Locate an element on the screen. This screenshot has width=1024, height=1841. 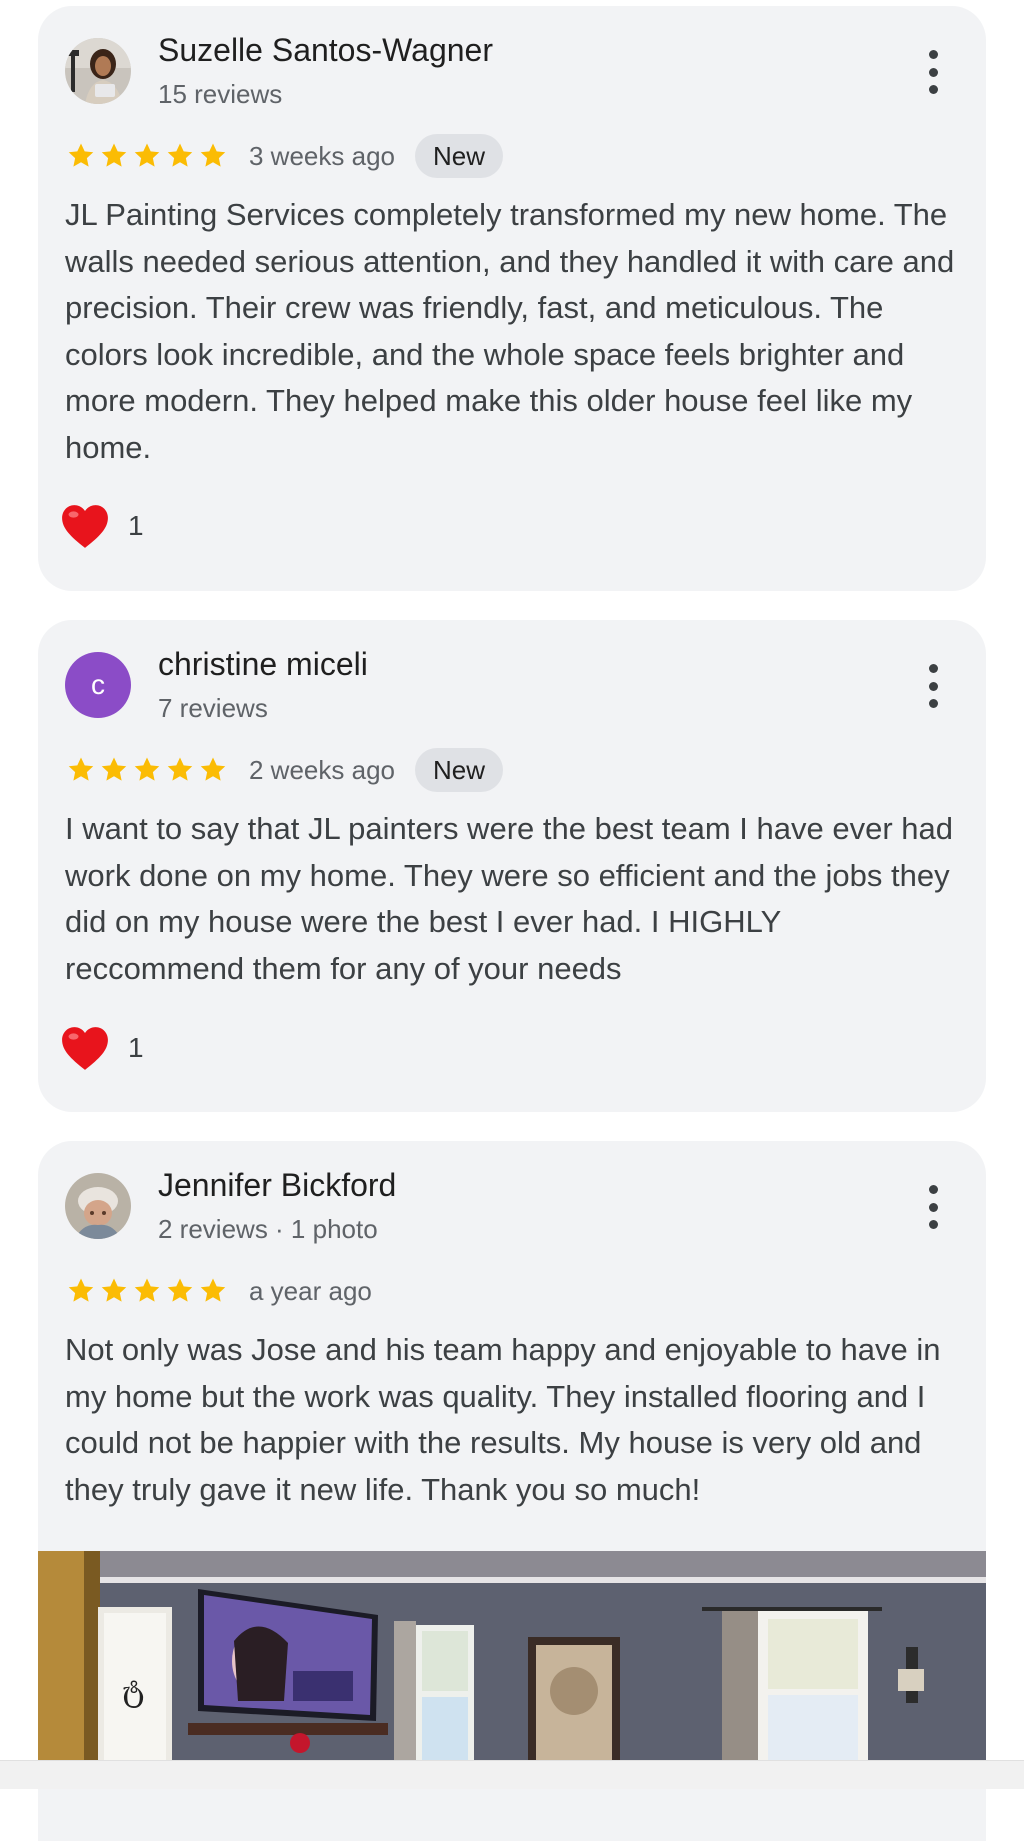
avatar-letter: c is located at coordinates (98, 684).